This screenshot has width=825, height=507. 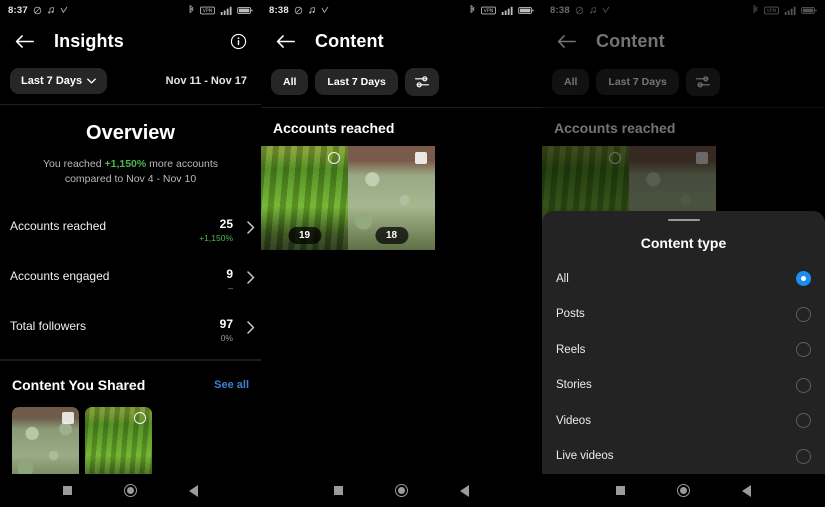 What do you see at coordinates (231, 385) in the screenshot?
I see `see-all-link: See all` at bounding box center [231, 385].